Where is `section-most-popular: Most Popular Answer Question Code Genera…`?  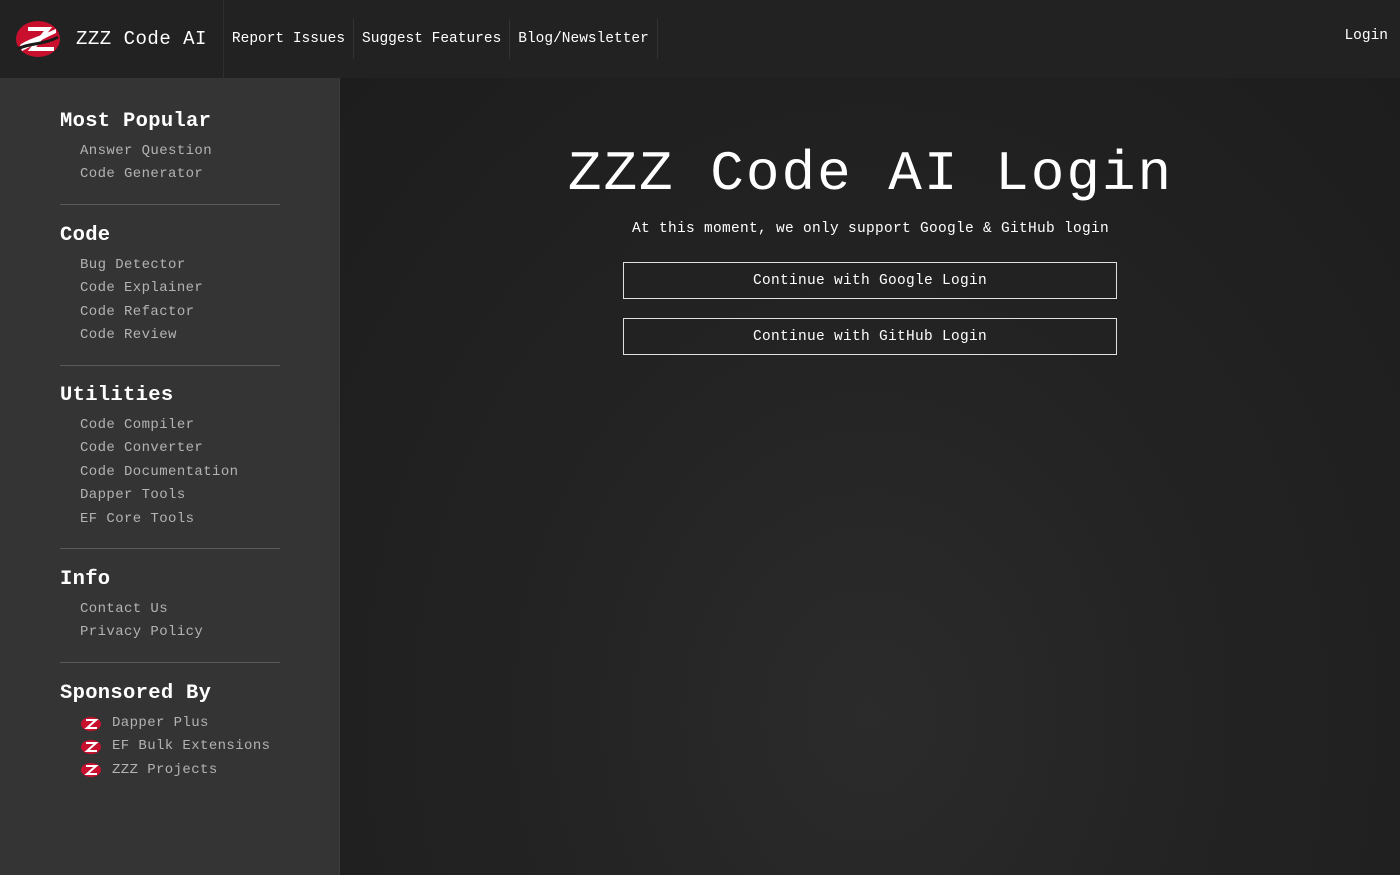 section-most-popular: Most Popular Answer Question Code Genera… is located at coordinates (170, 148).